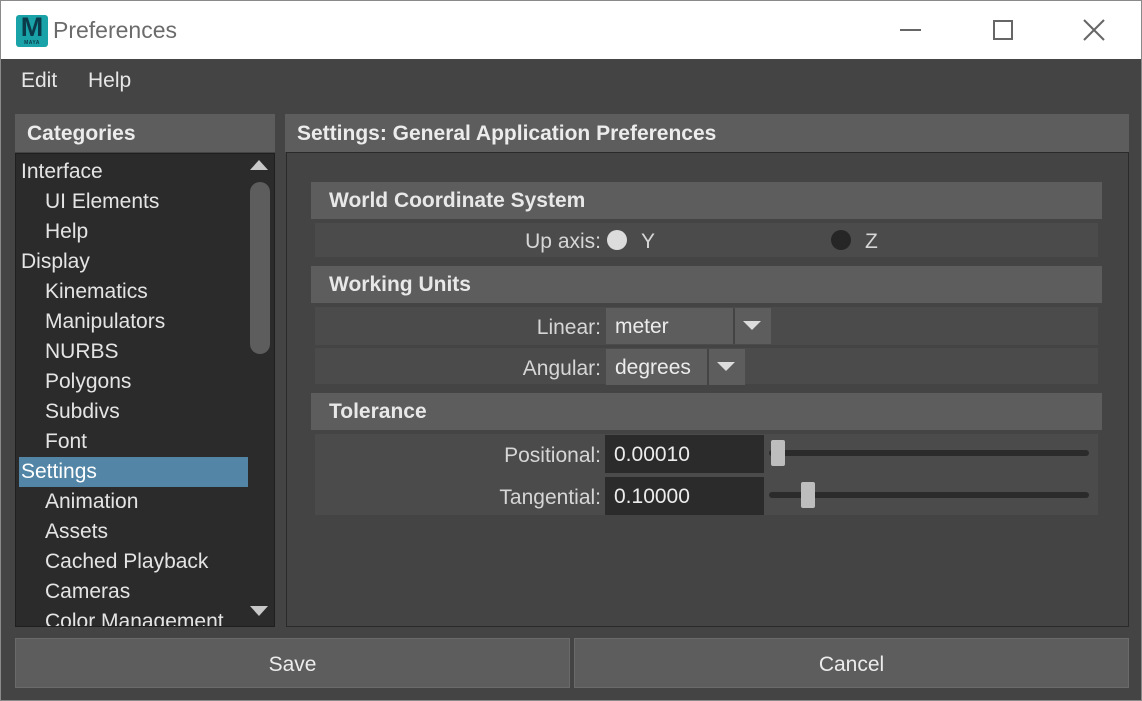 The height and width of the screenshot is (701, 1142). I want to click on maximize-button, so click(1001, 30).